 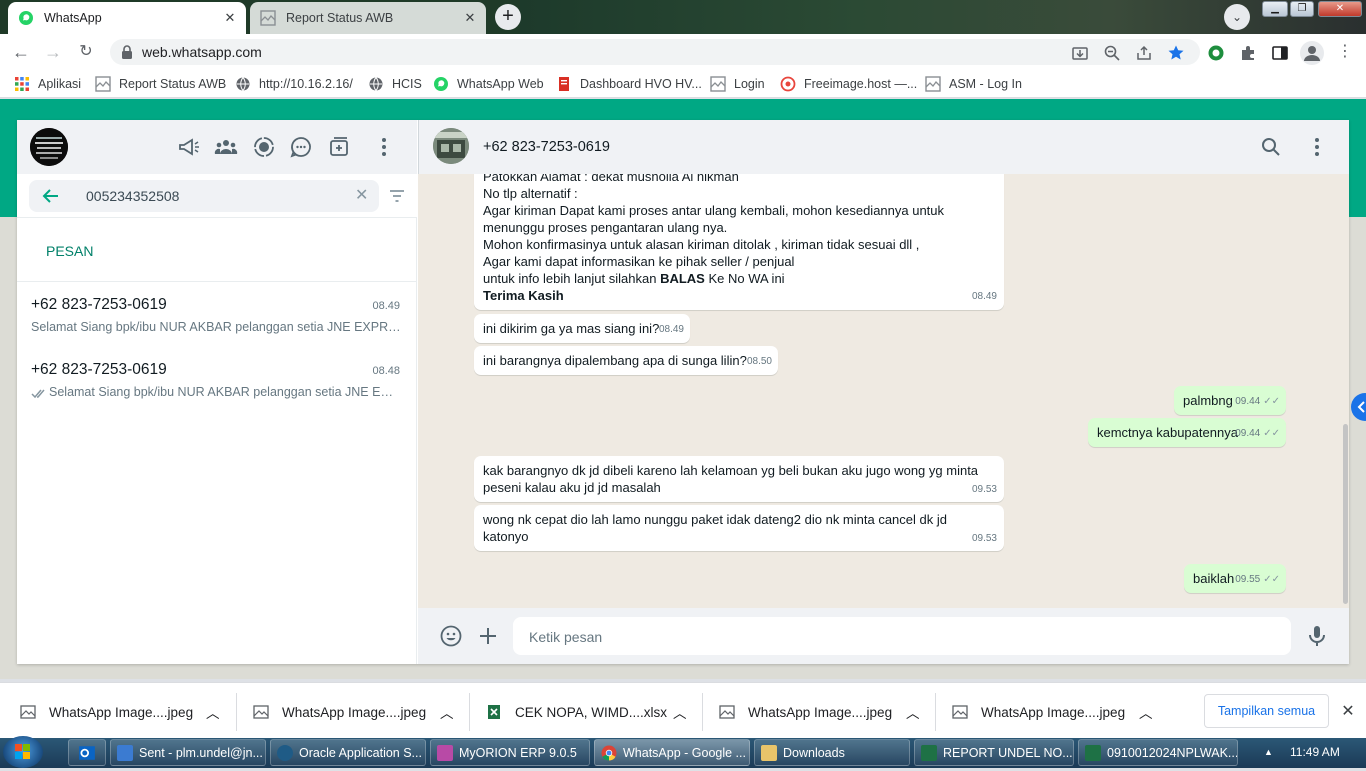 What do you see at coordinates (1230, 400) in the screenshot?
I see `message-bubble-outgoing: palmbng 09.44 ✓✓` at bounding box center [1230, 400].